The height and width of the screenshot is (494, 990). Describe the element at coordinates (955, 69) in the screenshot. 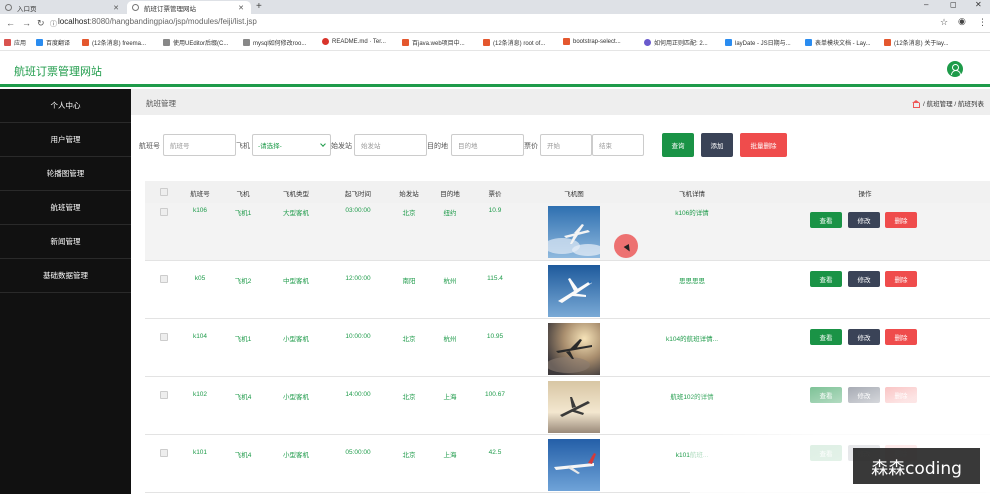

I see `user-avatar-icon` at that location.